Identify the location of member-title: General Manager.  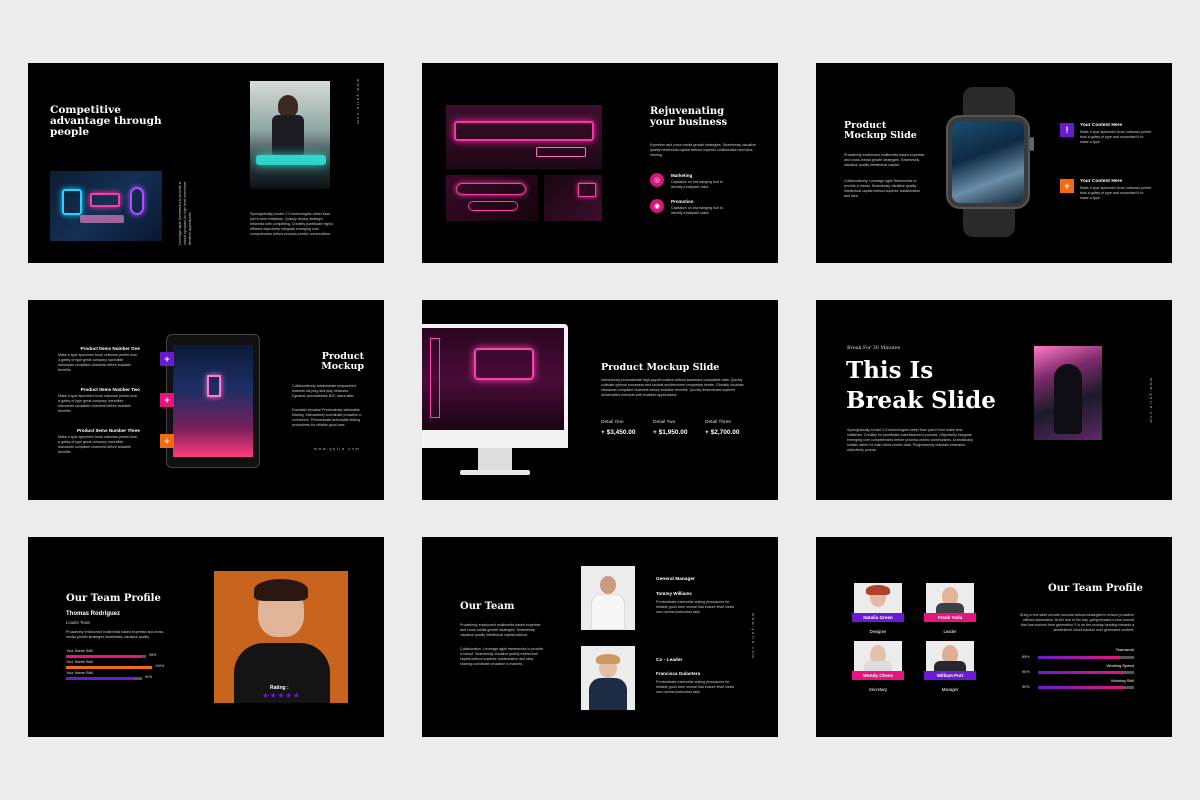
(675, 579).